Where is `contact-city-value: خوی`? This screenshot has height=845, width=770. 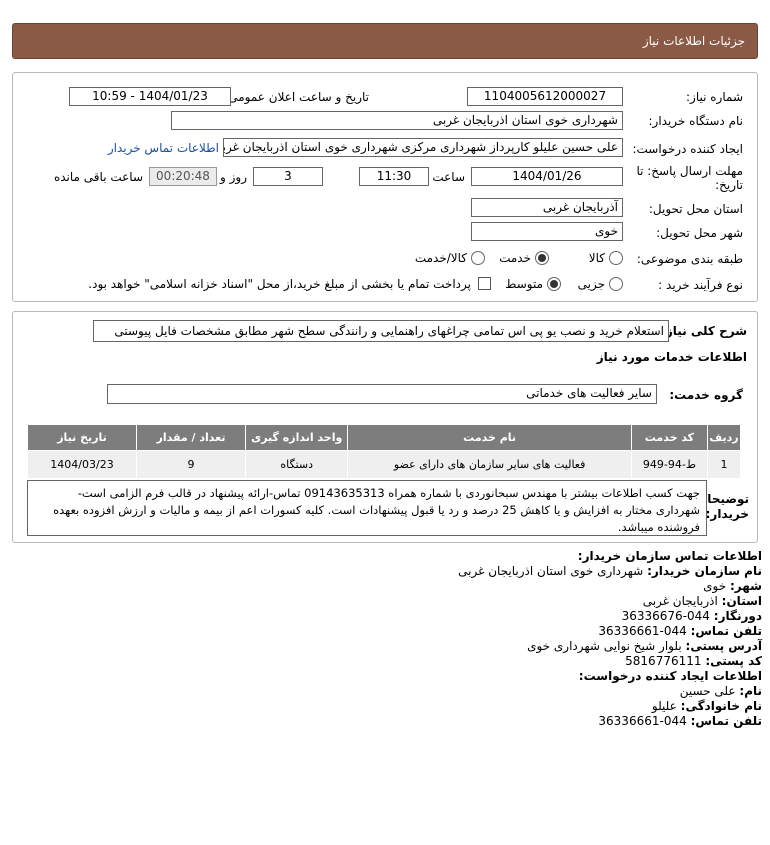
contact-city-value: خوی is located at coordinates (715, 586).